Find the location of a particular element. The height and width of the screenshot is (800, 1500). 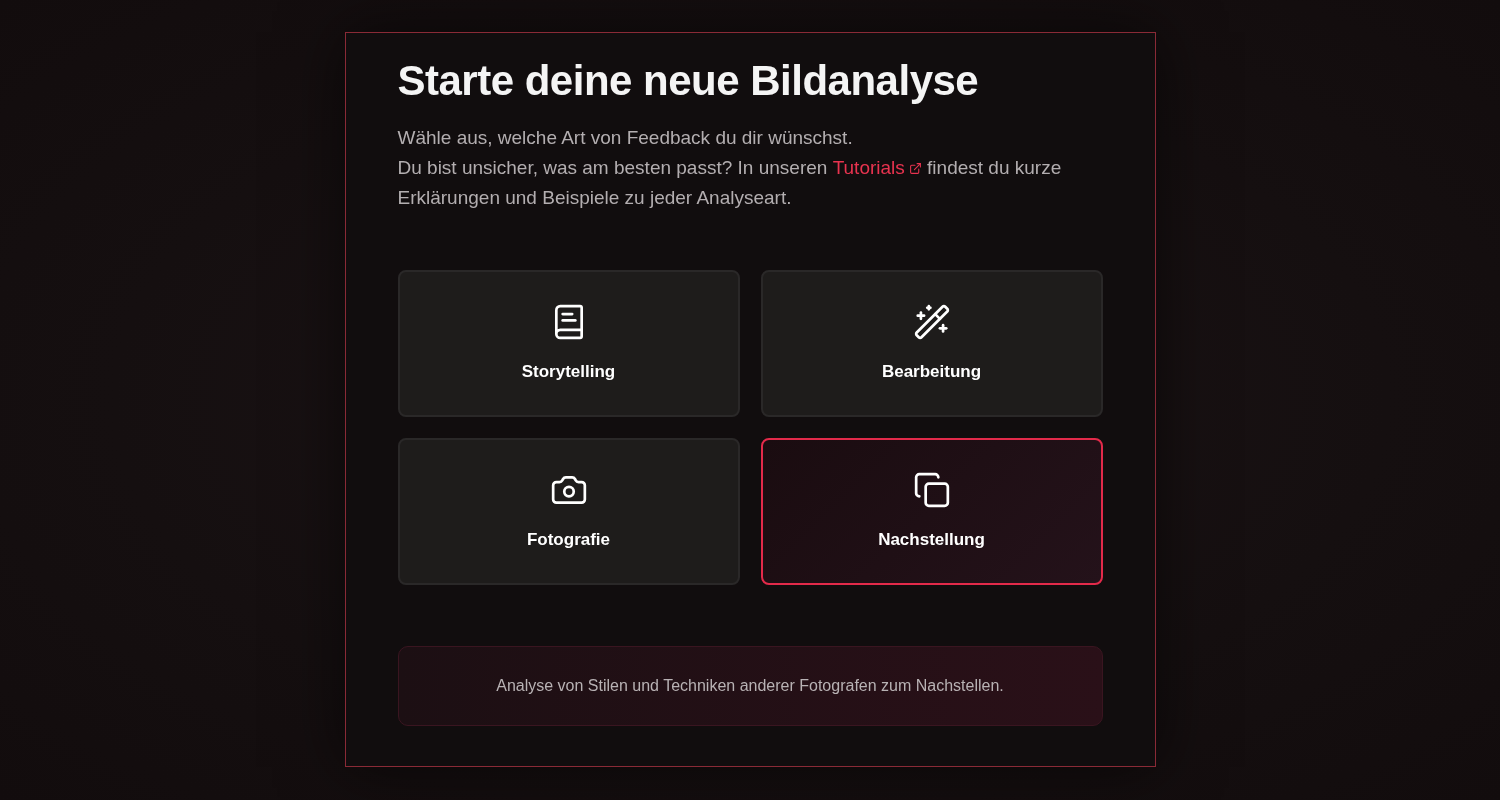

page-title: Starte deine neue Bildanalyse is located at coordinates (688, 81).